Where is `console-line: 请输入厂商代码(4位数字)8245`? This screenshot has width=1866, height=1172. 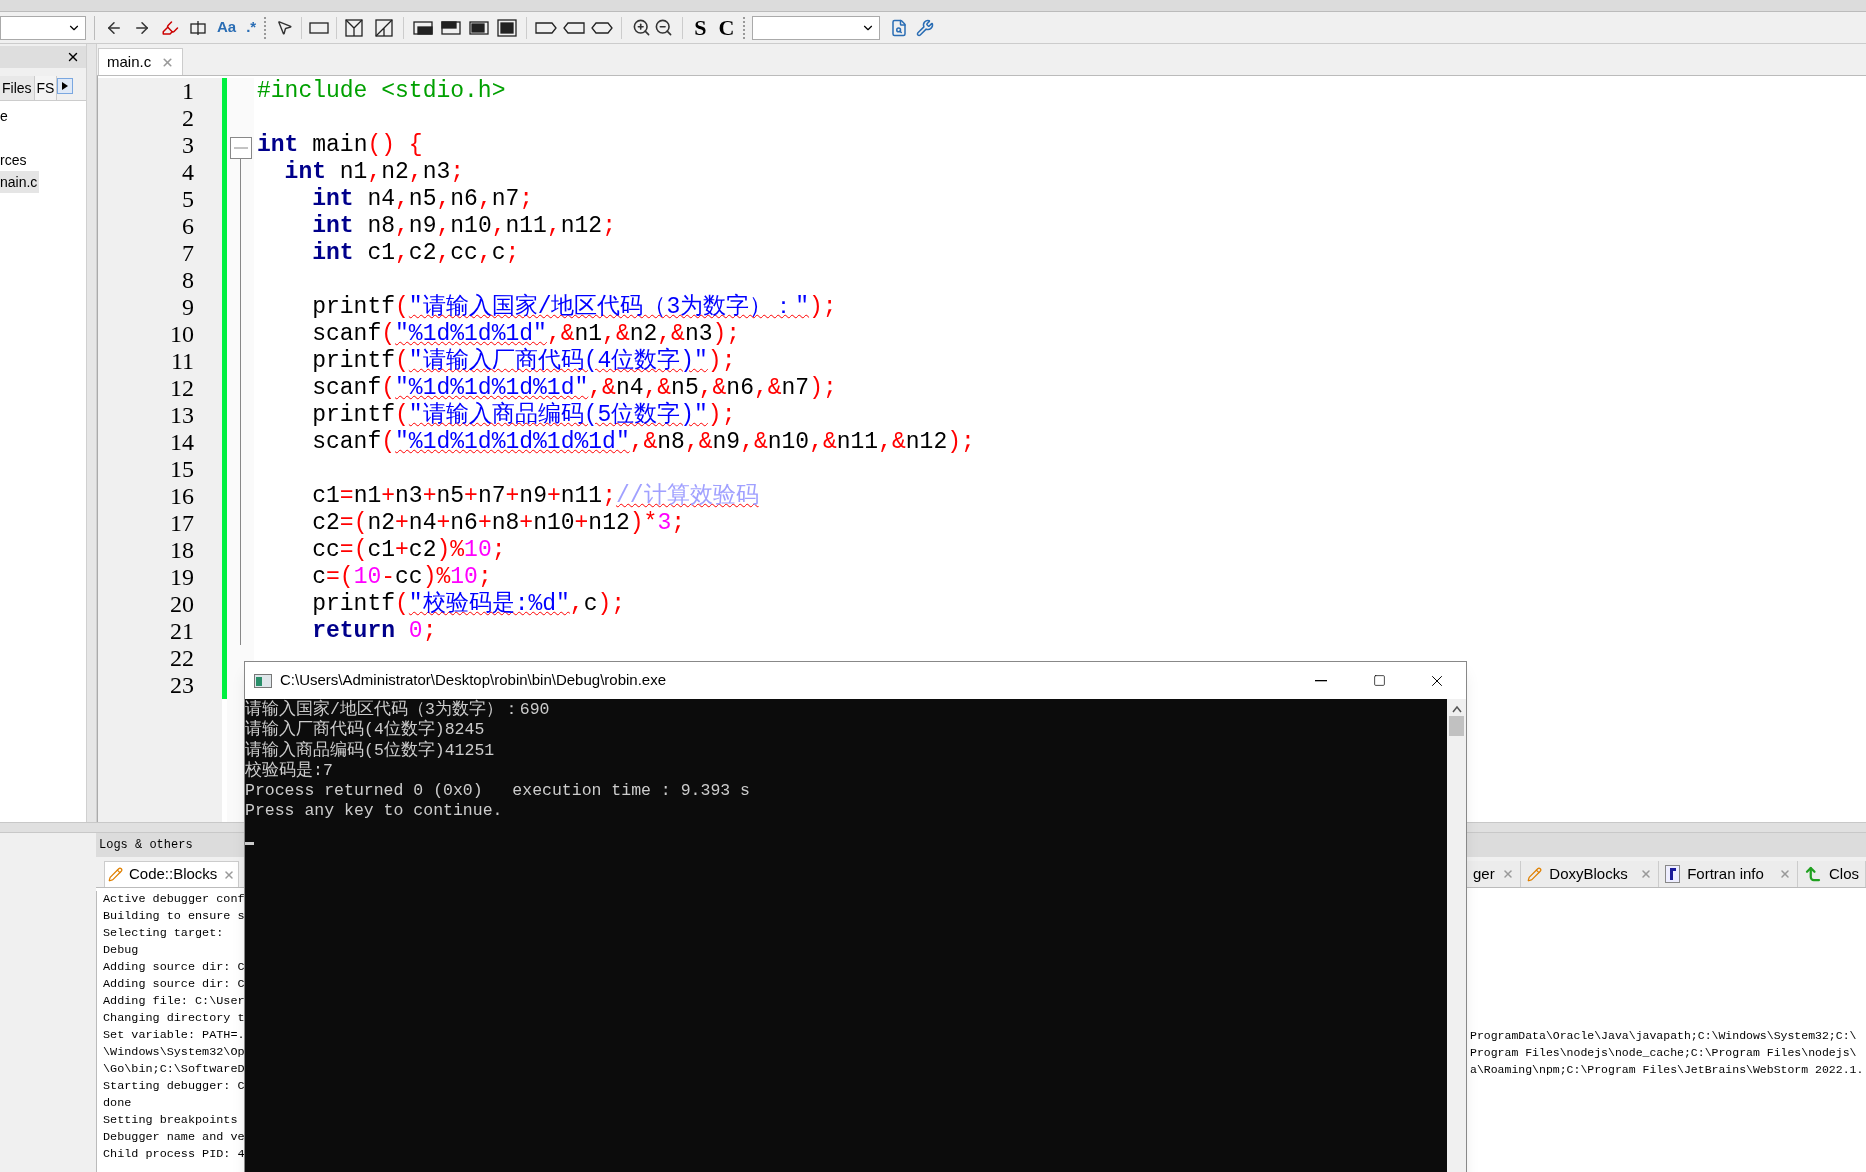
console-line: 请输入厂商代码(4位数字)8245 is located at coordinates (365, 730).